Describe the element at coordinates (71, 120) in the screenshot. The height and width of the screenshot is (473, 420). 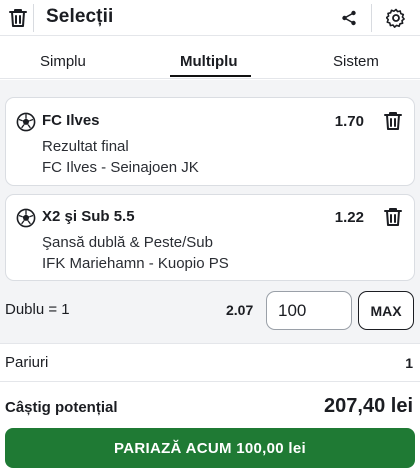
I see `selection-name: FC Ilves` at that location.